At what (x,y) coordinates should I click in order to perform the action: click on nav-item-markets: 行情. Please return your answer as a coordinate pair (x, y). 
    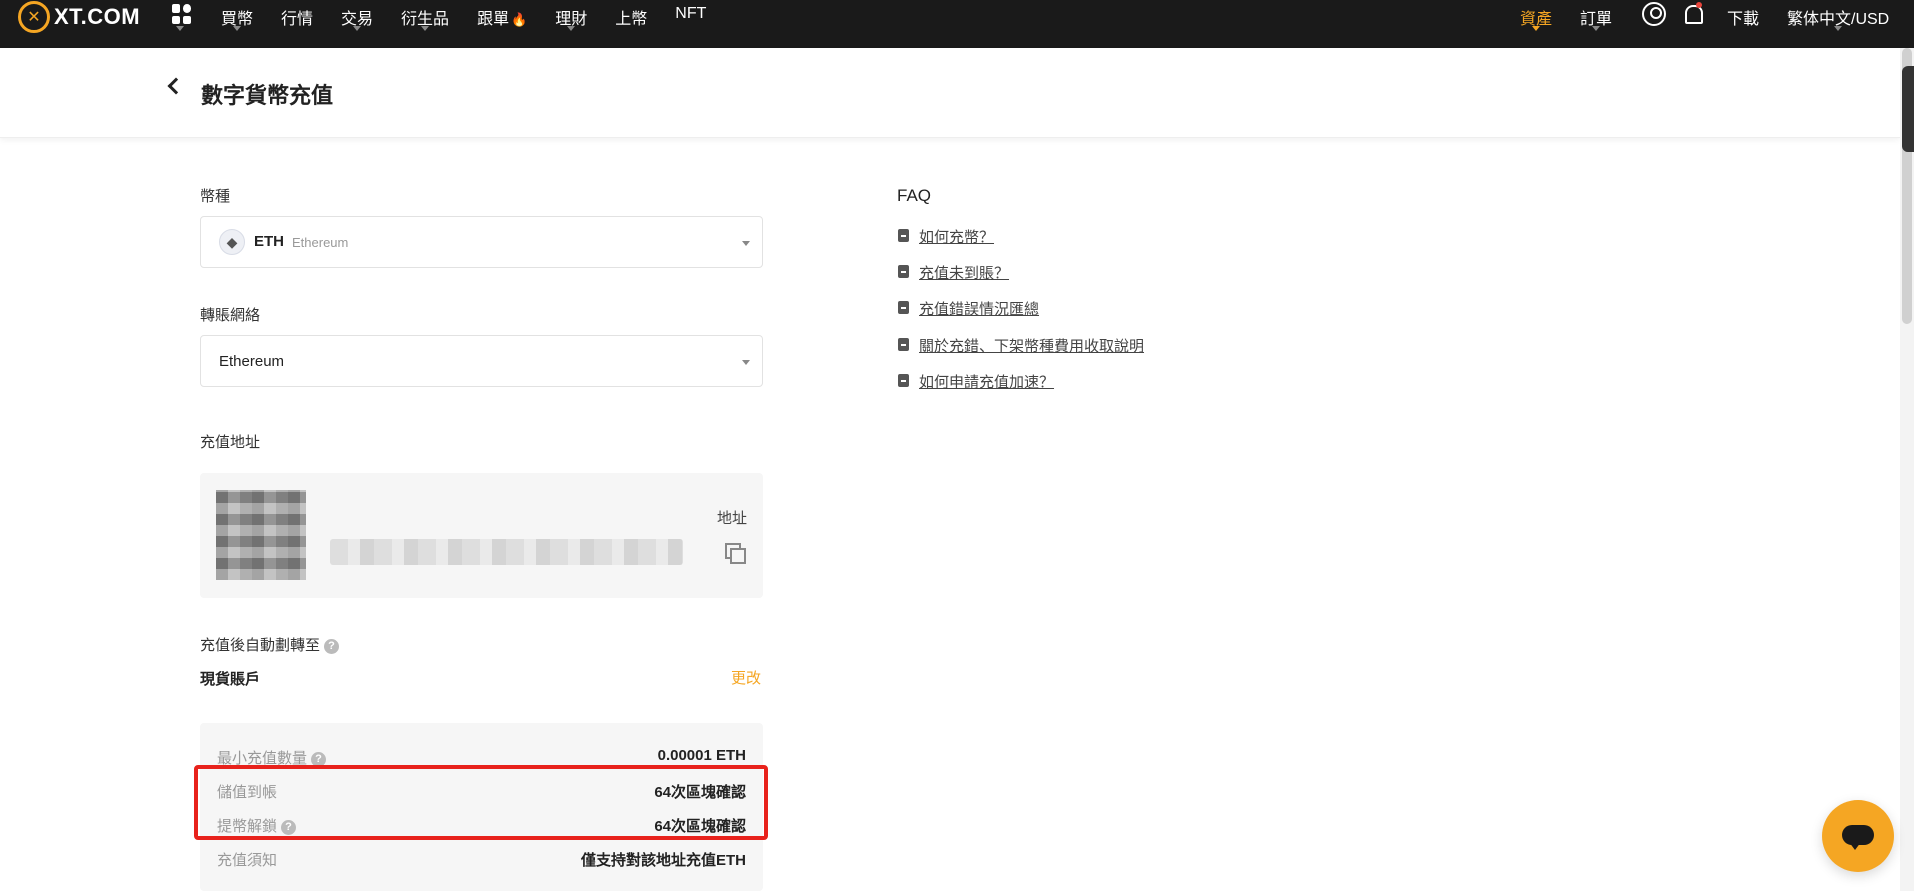
    Looking at the image, I should click on (297, 24).